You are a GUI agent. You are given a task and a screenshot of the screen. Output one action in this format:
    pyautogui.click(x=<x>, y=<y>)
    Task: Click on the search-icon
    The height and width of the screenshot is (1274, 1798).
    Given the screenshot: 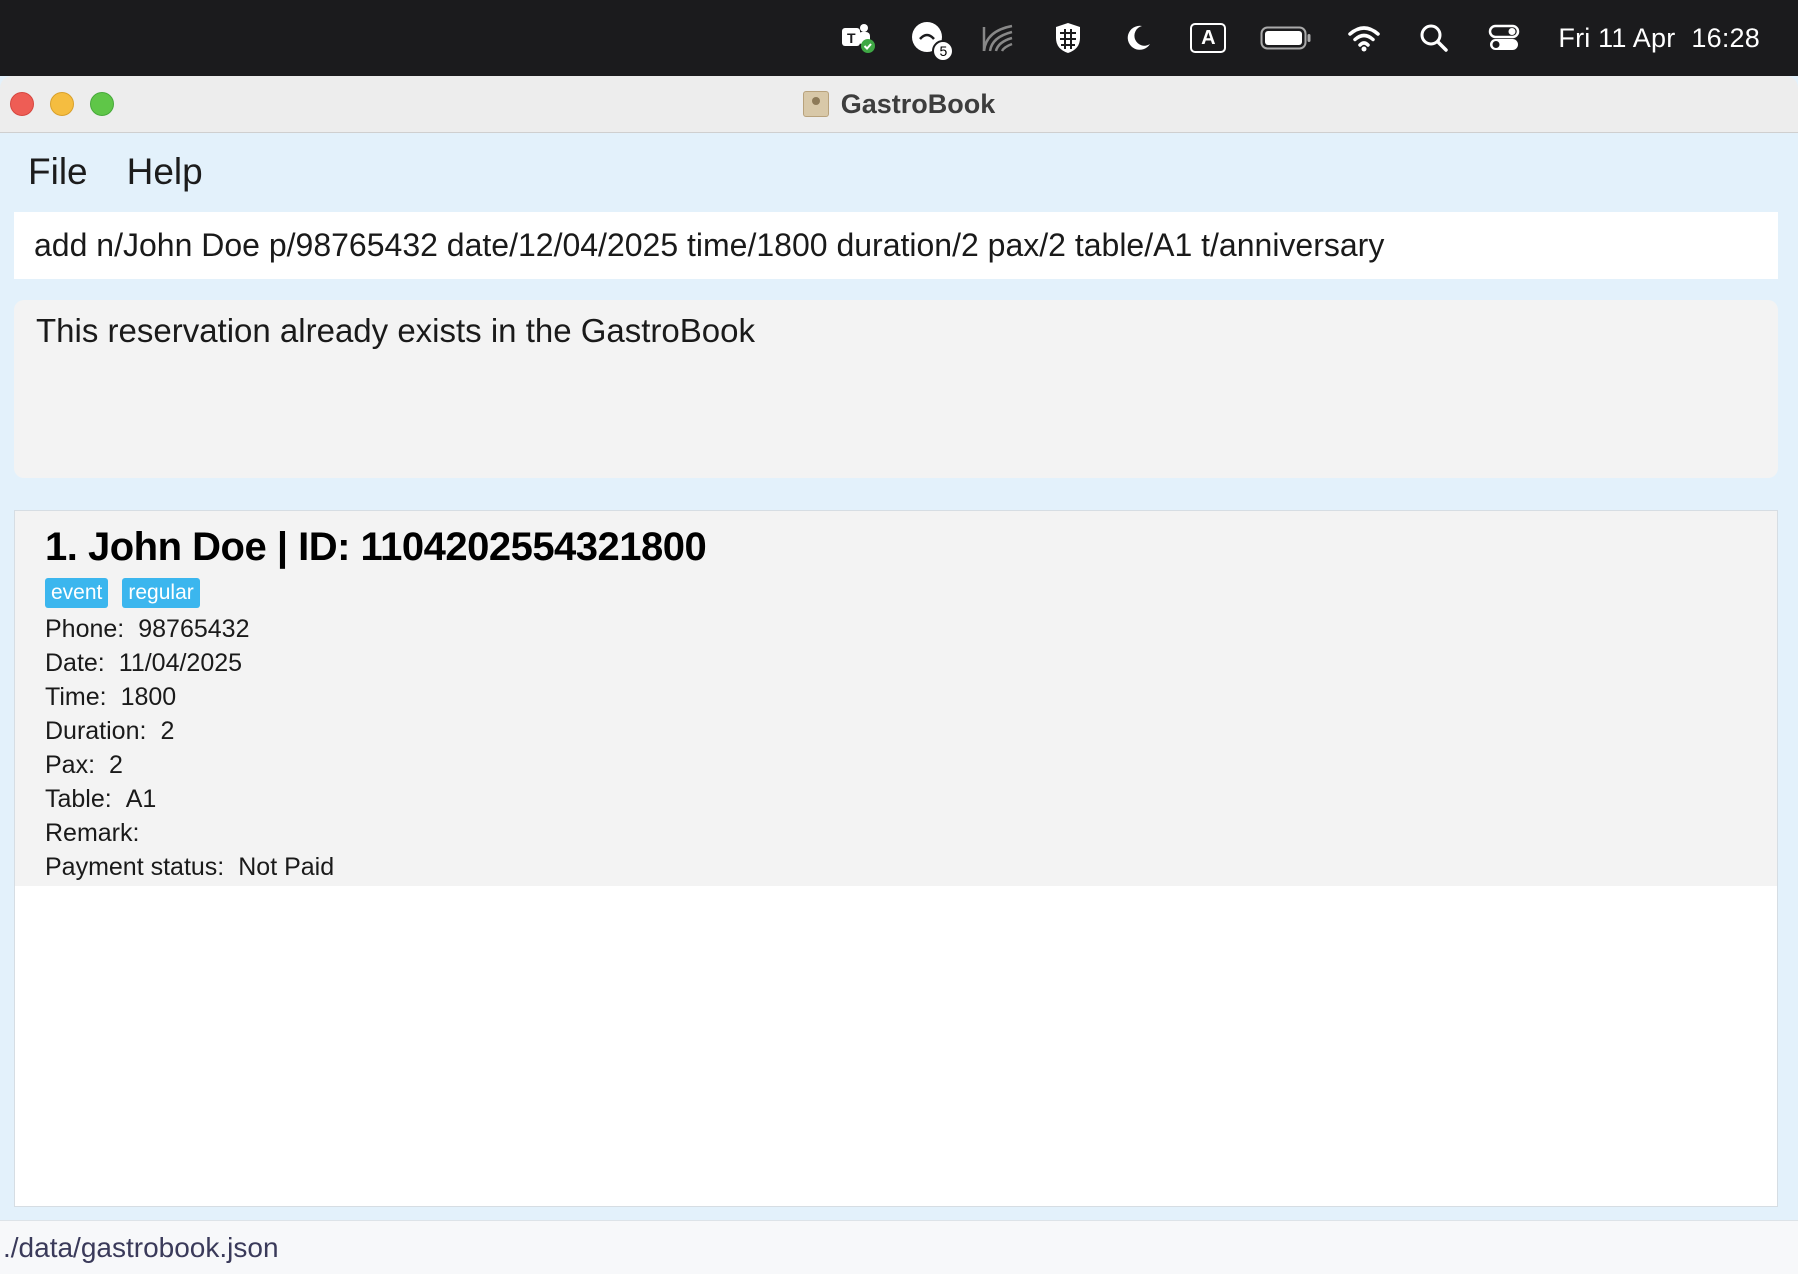 What is the action you would take?
    pyautogui.click(x=1434, y=38)
    